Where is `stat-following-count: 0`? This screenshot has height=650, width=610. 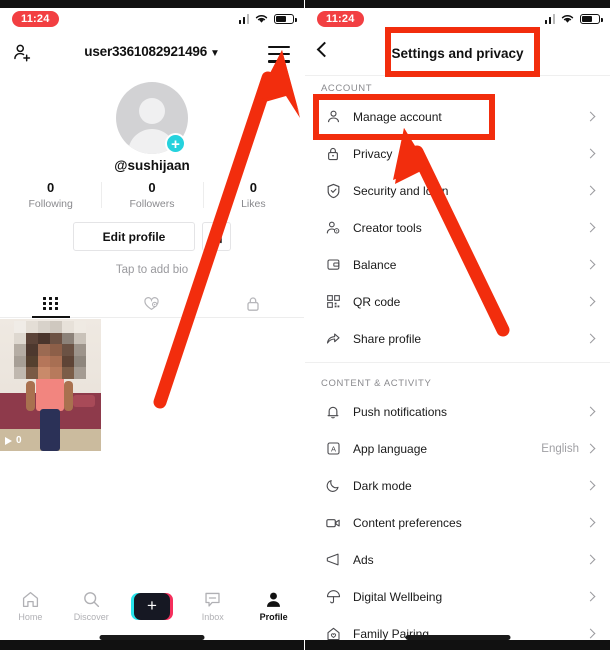
stat-following-count: 0 is located at coordinates (51, 187).